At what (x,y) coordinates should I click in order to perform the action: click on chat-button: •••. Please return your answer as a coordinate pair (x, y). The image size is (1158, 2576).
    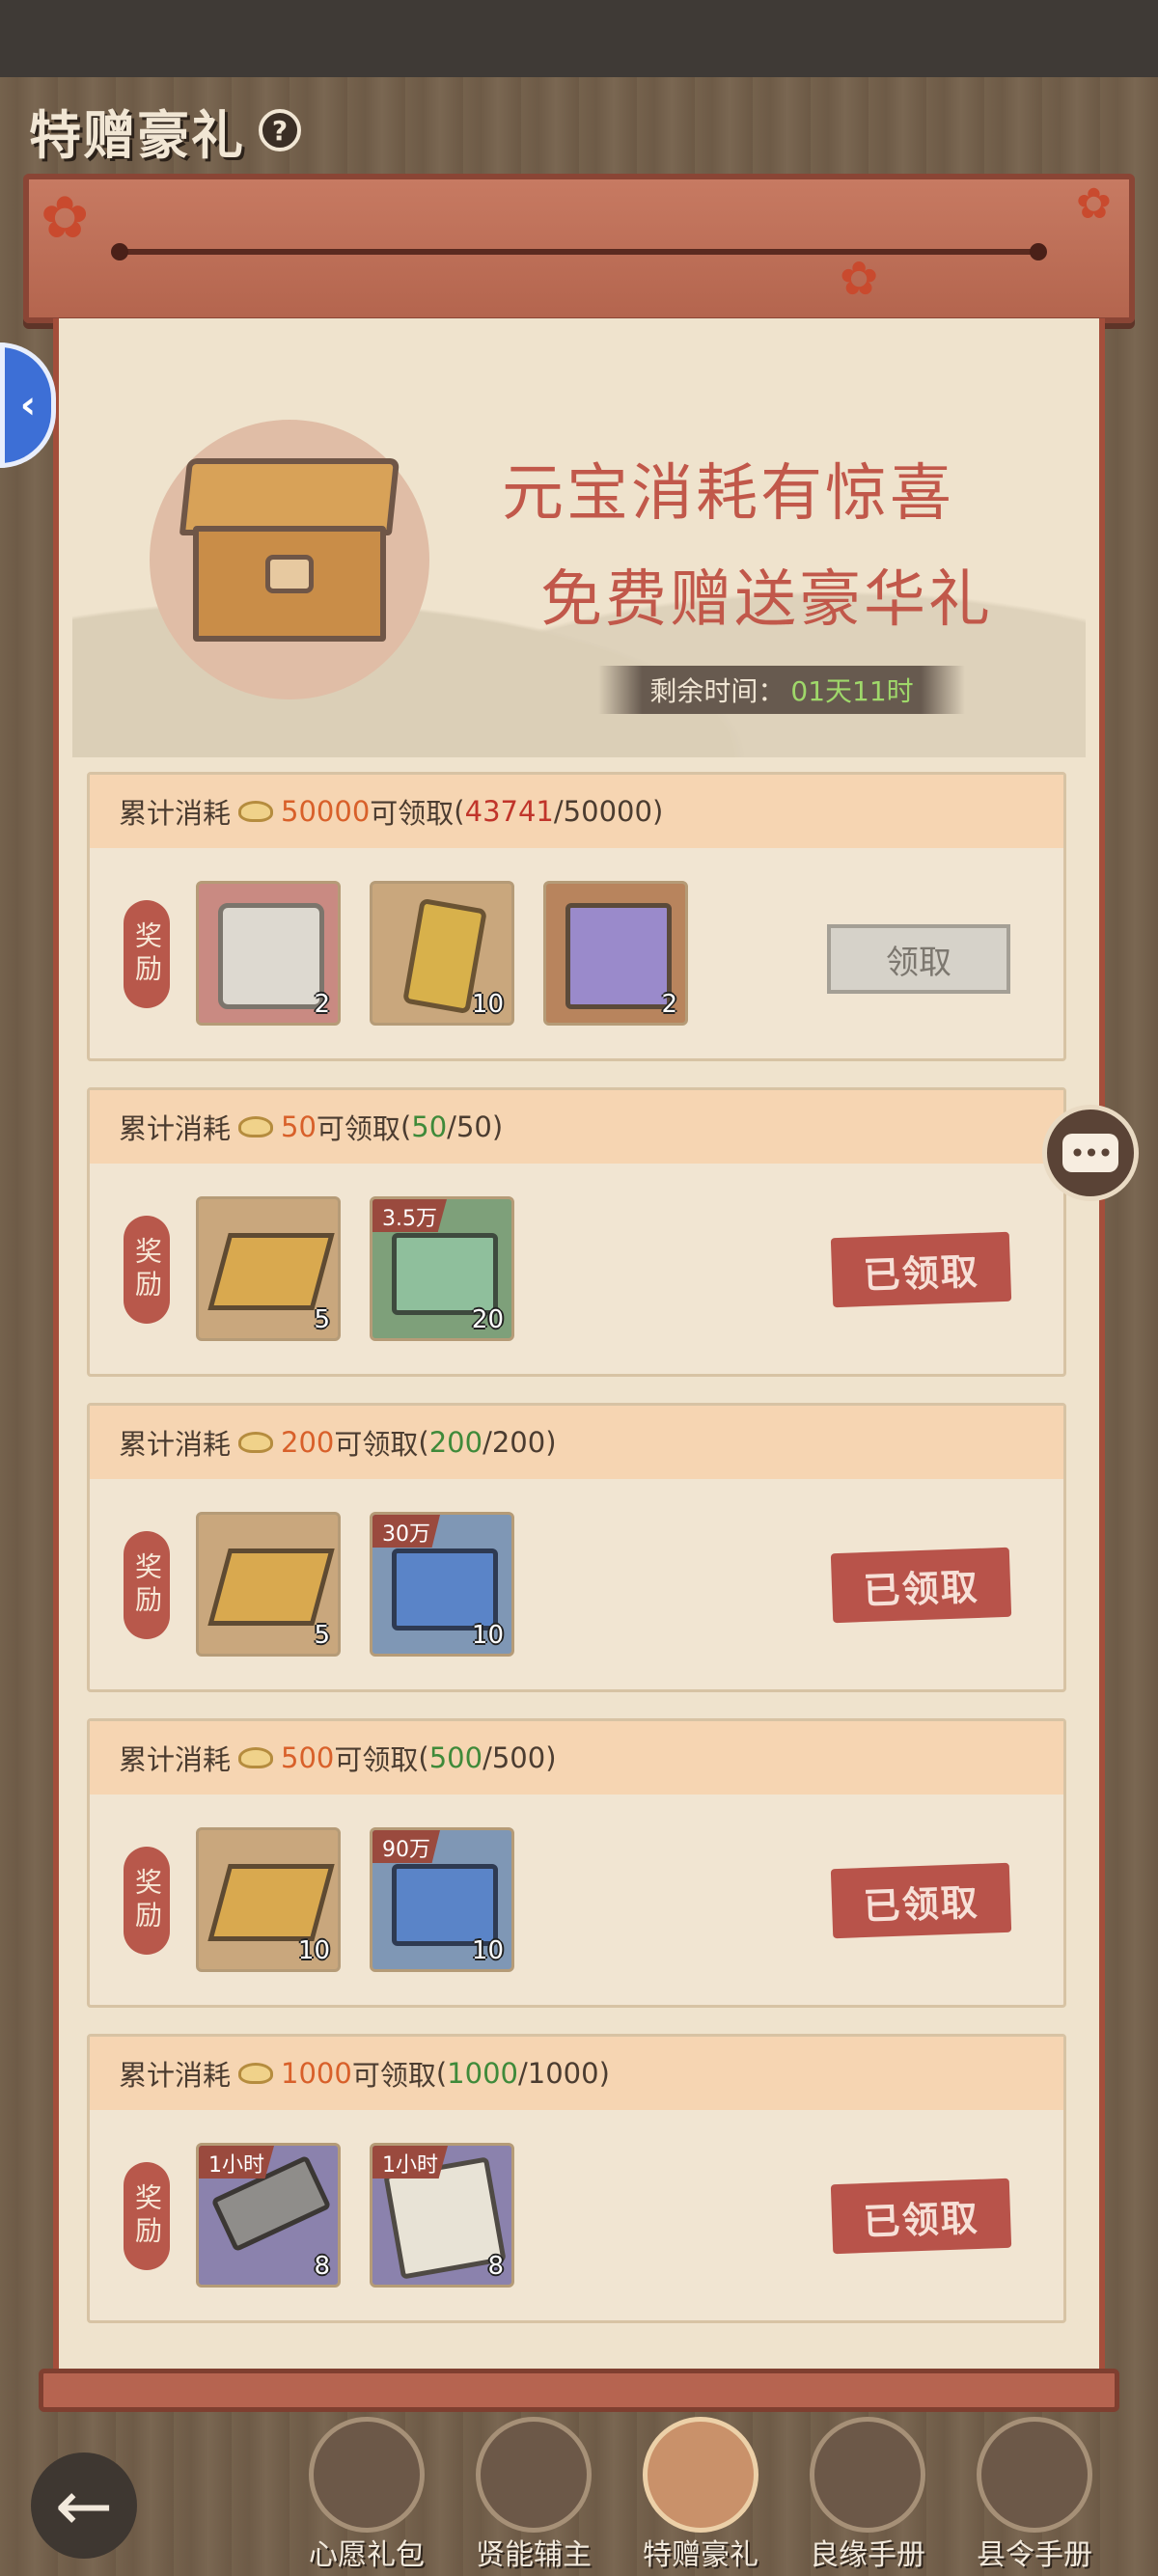
    Looking at the image, I should click on (1090, 1153).